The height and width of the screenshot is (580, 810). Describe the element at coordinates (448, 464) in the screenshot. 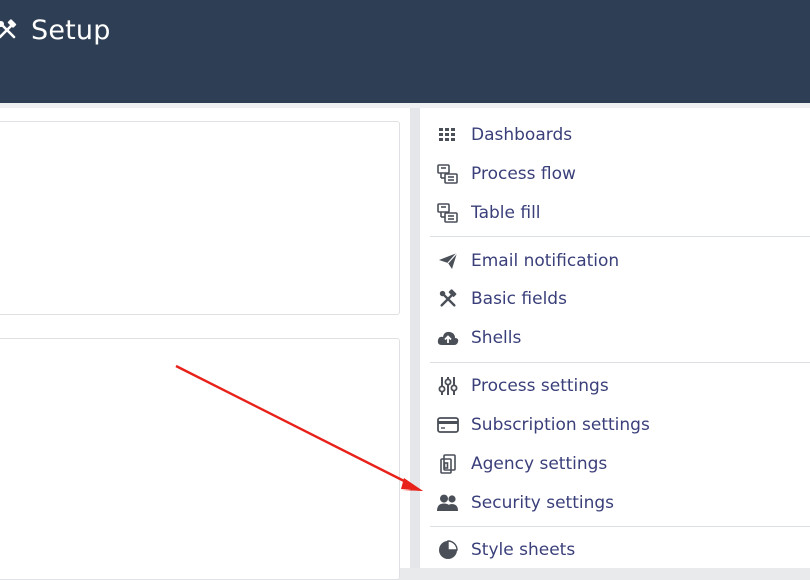

I see `building-icon` at that location.